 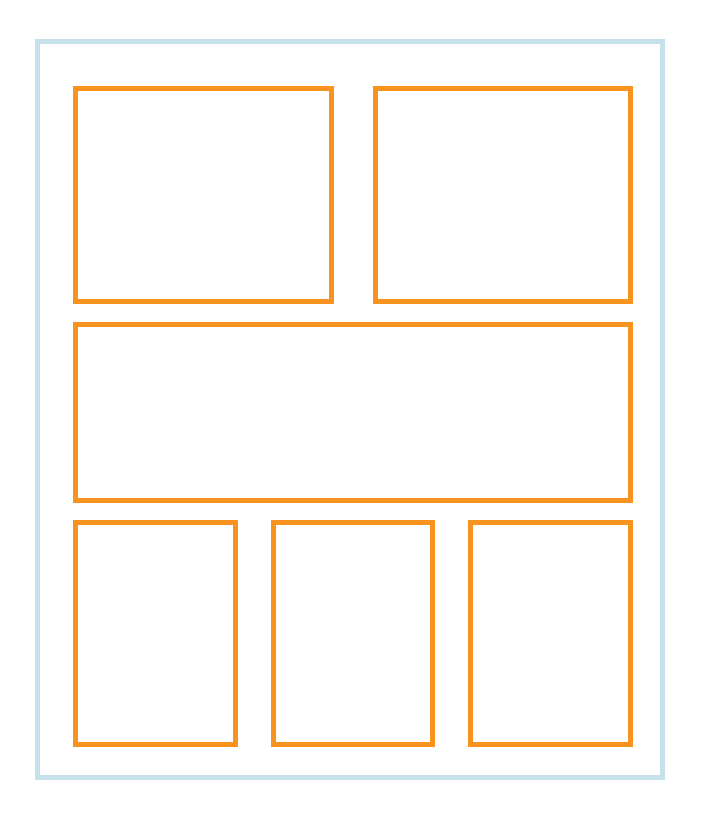 What do you see at coordinates (203, 195) in the screenshot?
I see `panel-row1-left` at bounding box center [203, 195].